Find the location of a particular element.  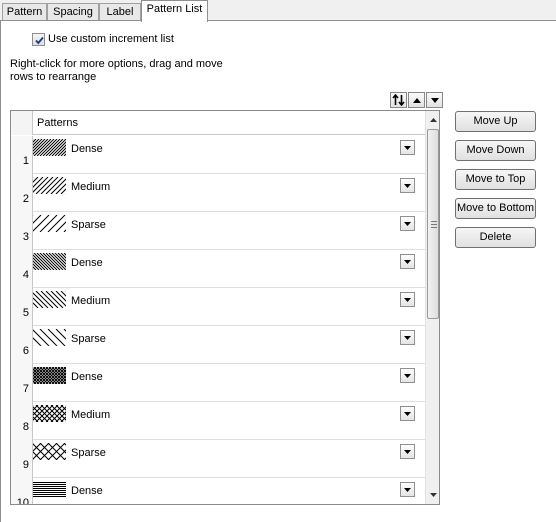

tab-spacing: Spacing is located at coordinates (73, 12).